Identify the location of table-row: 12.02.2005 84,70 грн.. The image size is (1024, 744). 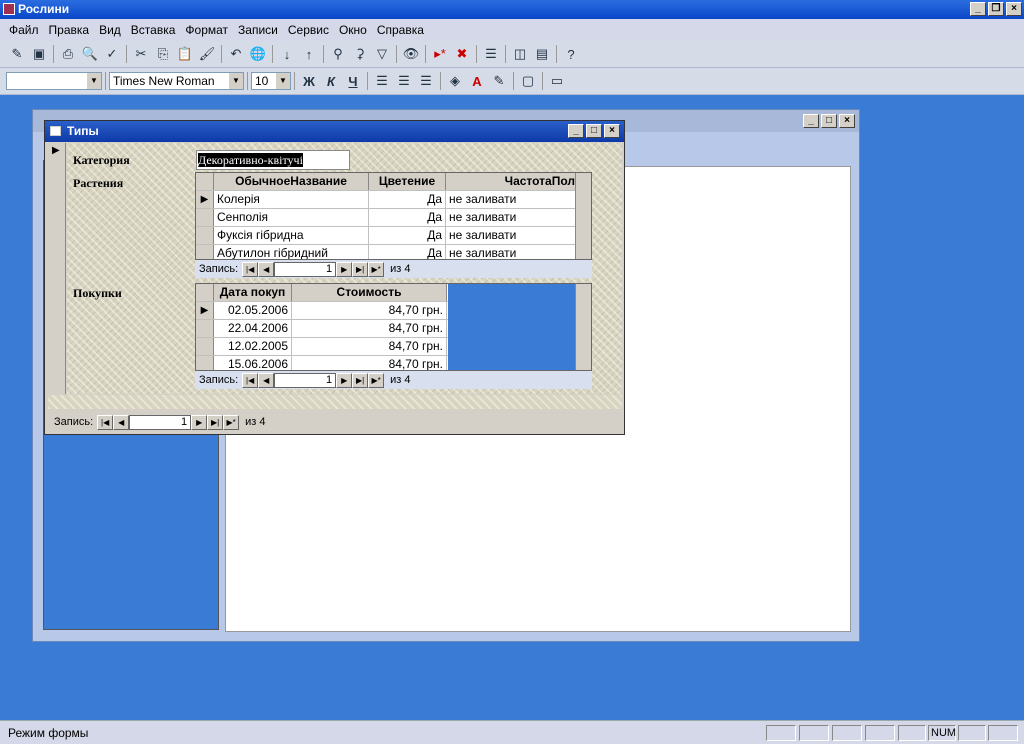
(322, 347).